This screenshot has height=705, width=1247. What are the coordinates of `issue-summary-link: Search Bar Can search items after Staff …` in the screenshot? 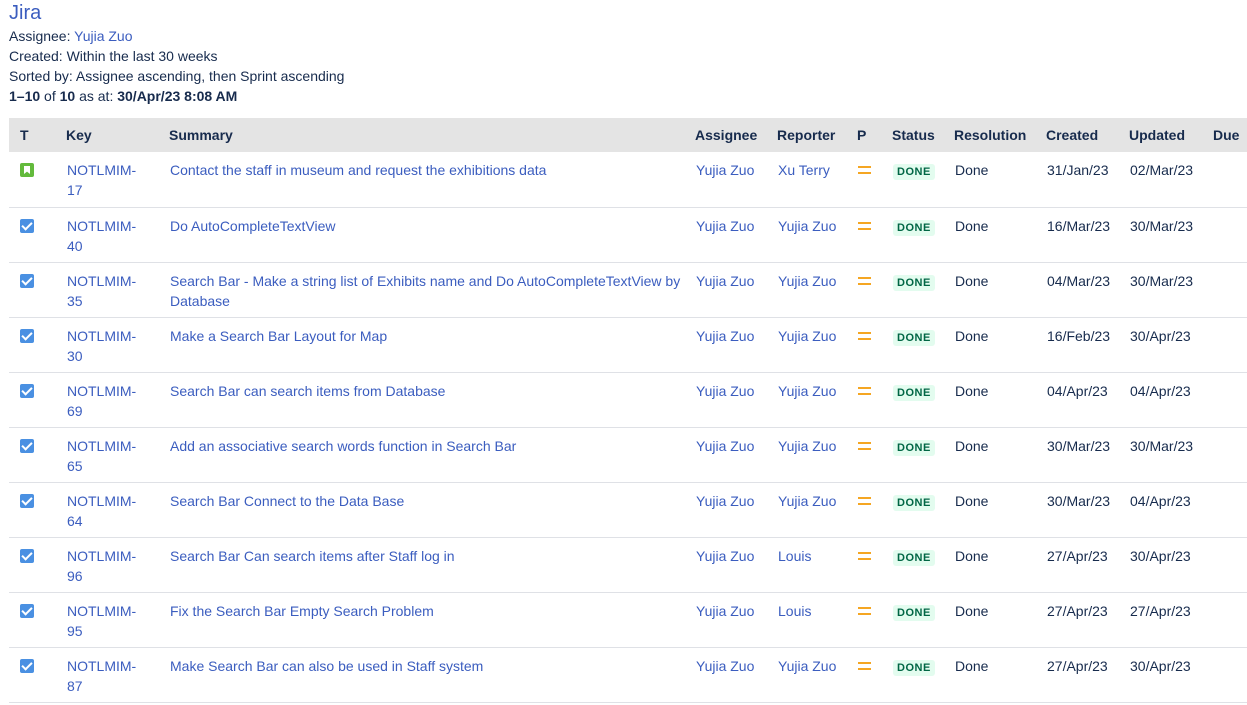 It's located at (312, 556).